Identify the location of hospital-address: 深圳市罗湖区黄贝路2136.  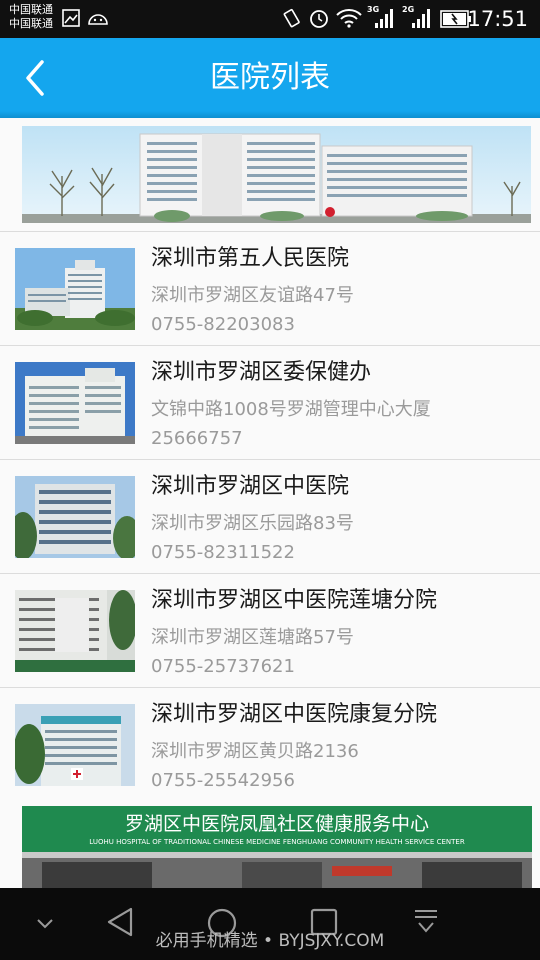
(255, 751).